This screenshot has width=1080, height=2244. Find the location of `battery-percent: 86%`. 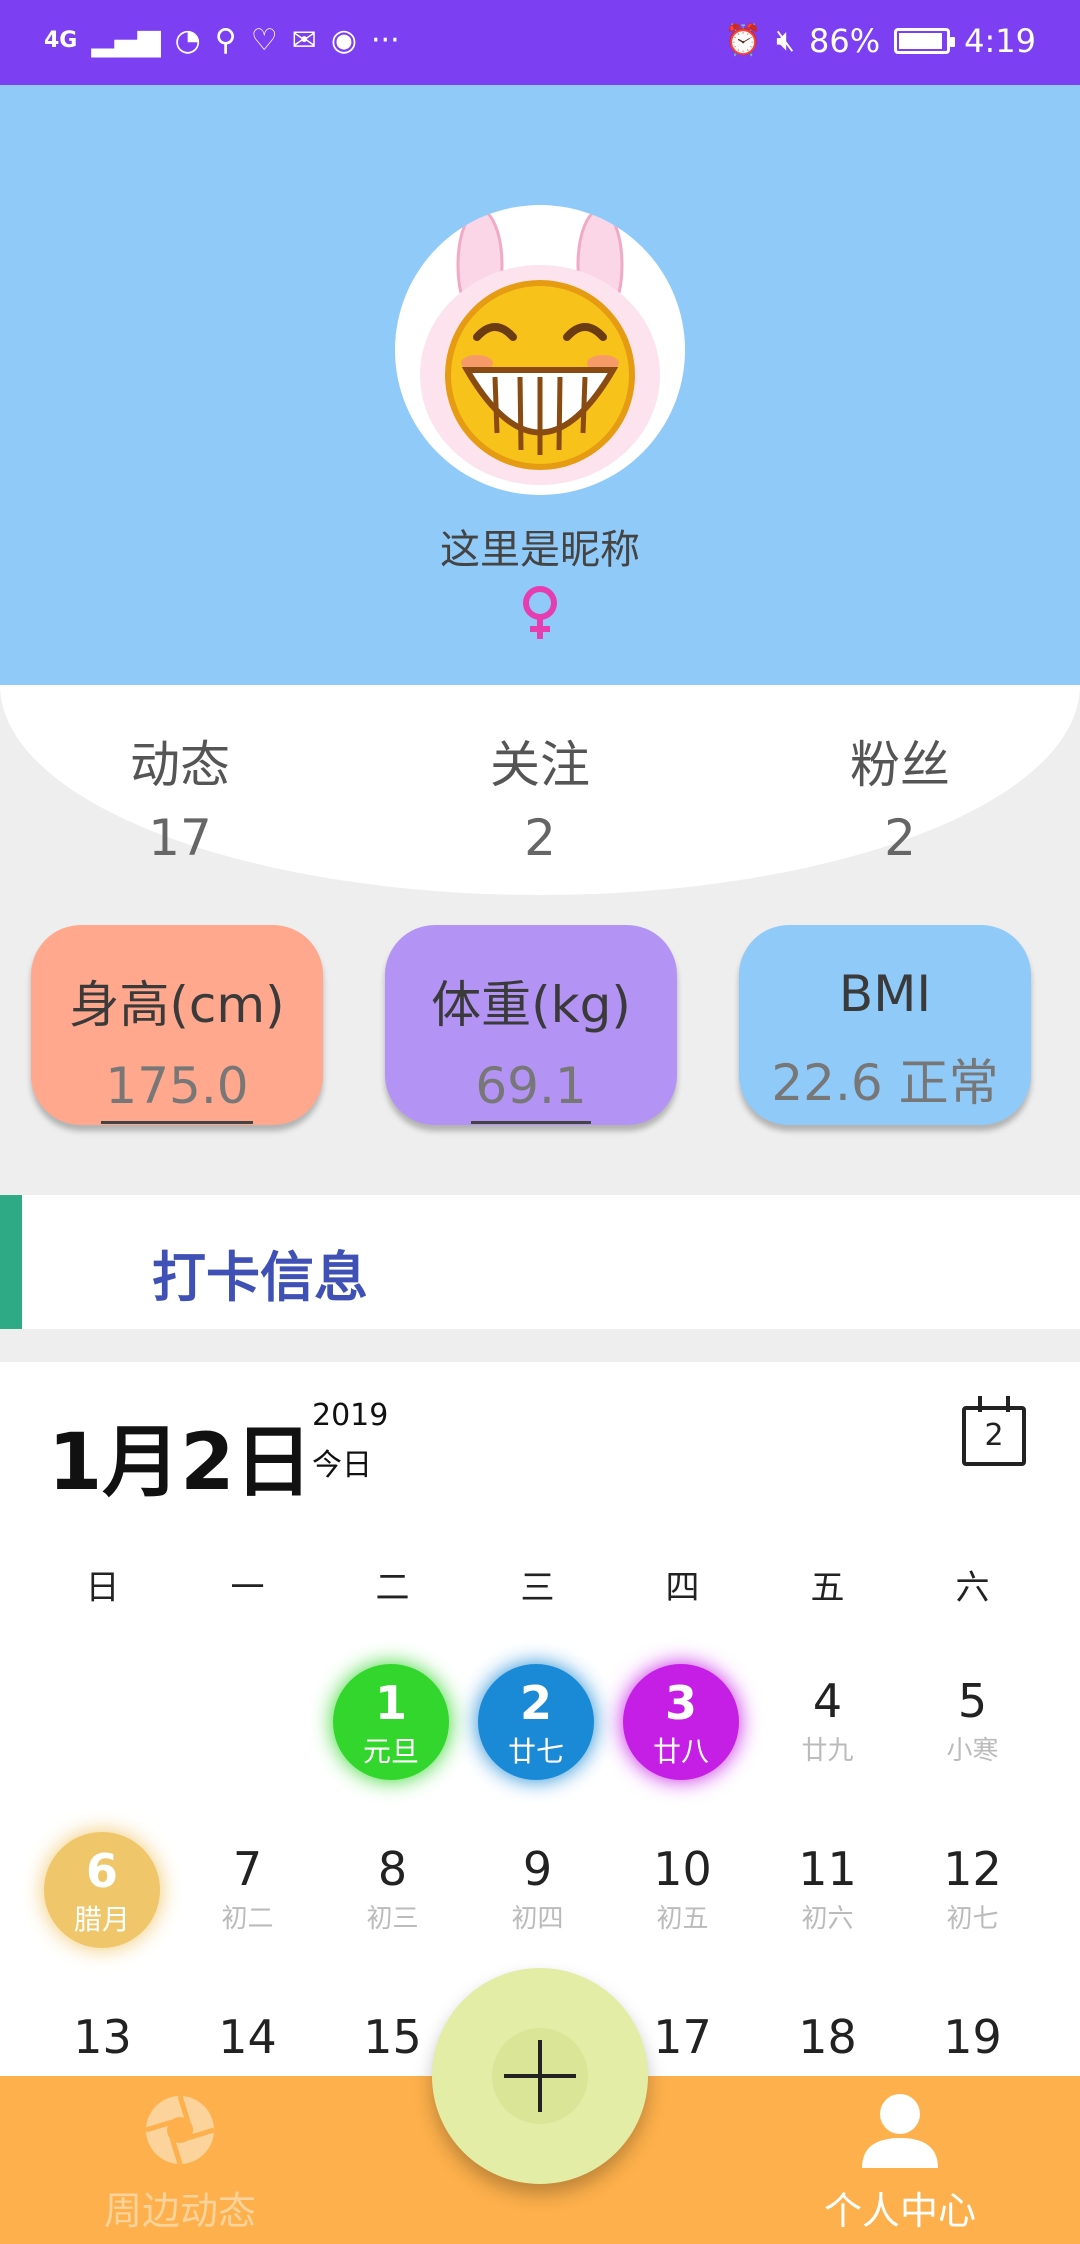

battery-percent: 86% is located at coordinates (845, 41).